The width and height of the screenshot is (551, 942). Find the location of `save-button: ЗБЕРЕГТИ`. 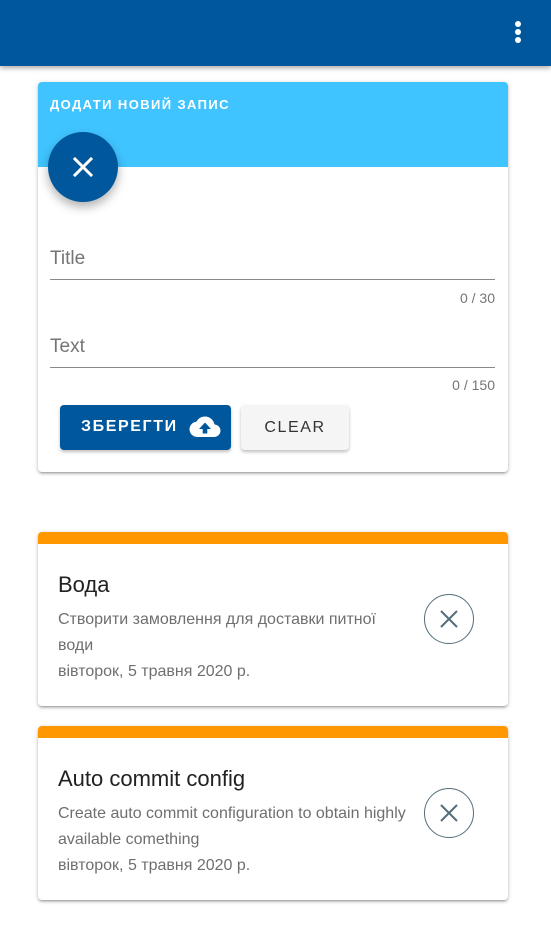

save-button: ЗБЕРЕГТИ is located at coordinates (145, 427).